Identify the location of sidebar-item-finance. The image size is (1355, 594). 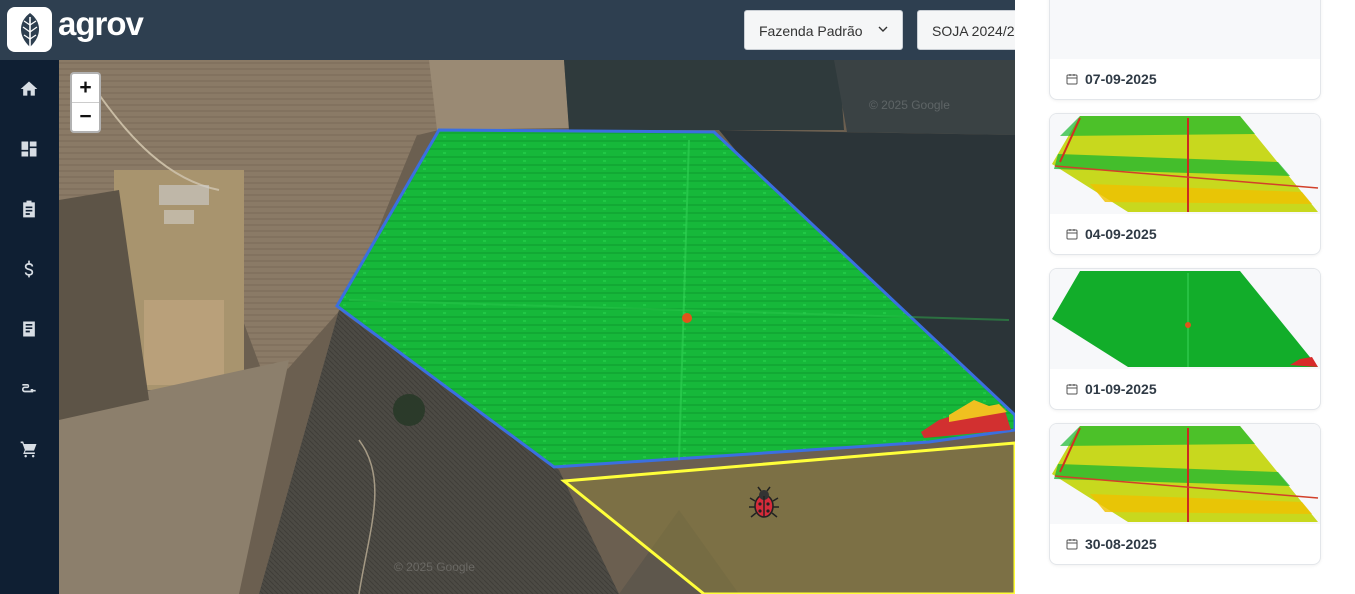
(29, 269).